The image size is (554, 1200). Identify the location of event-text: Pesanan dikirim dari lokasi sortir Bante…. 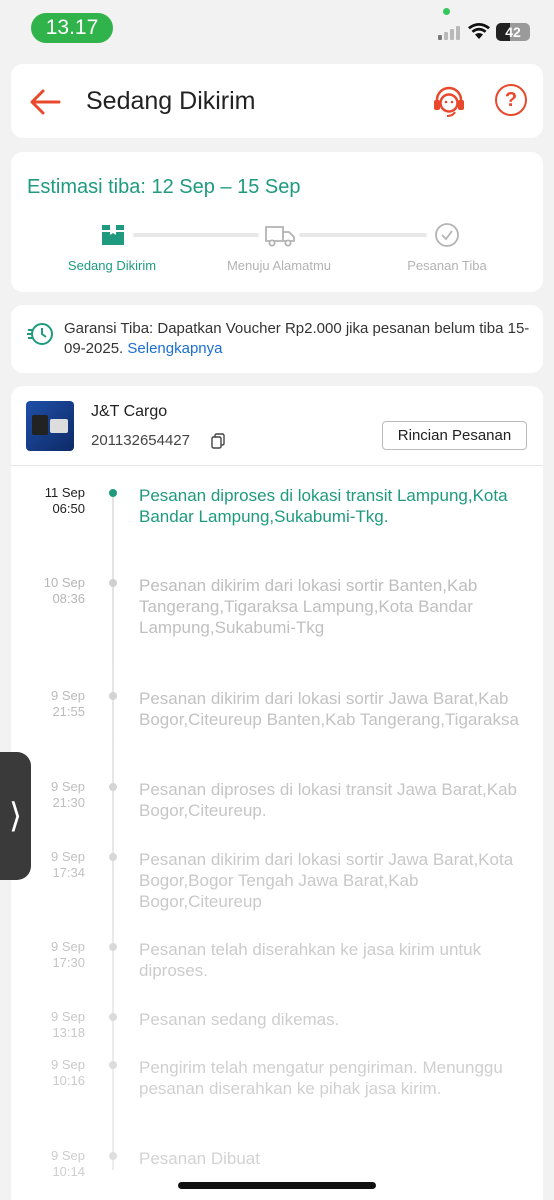
(308, 606).